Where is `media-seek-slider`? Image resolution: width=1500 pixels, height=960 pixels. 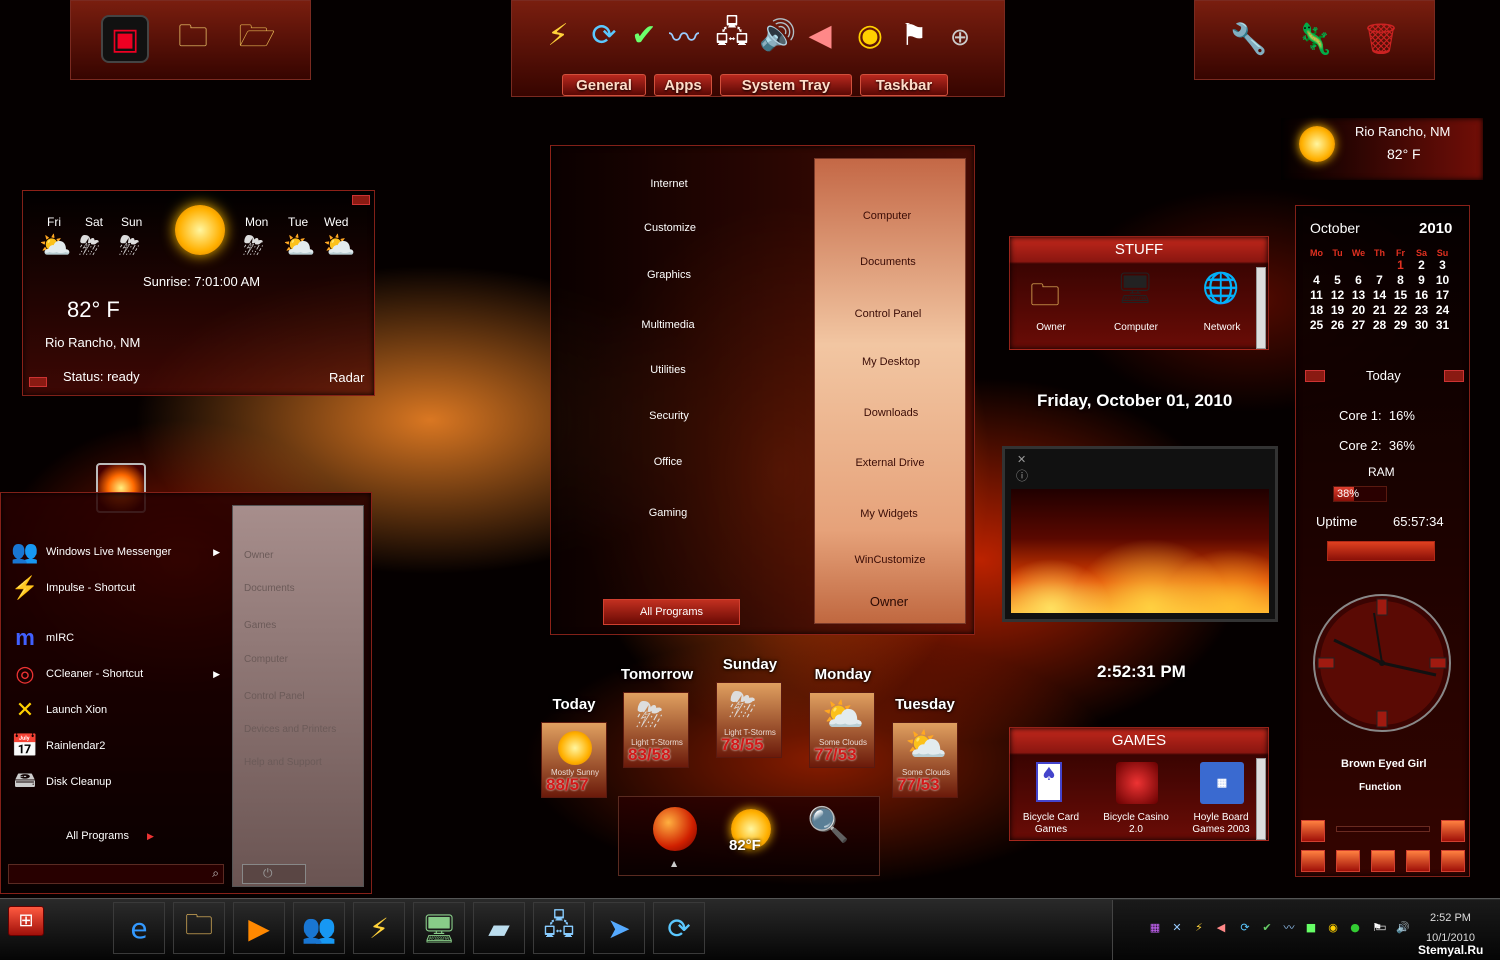 media-seek-slider is located at coordinates (1383, 829).